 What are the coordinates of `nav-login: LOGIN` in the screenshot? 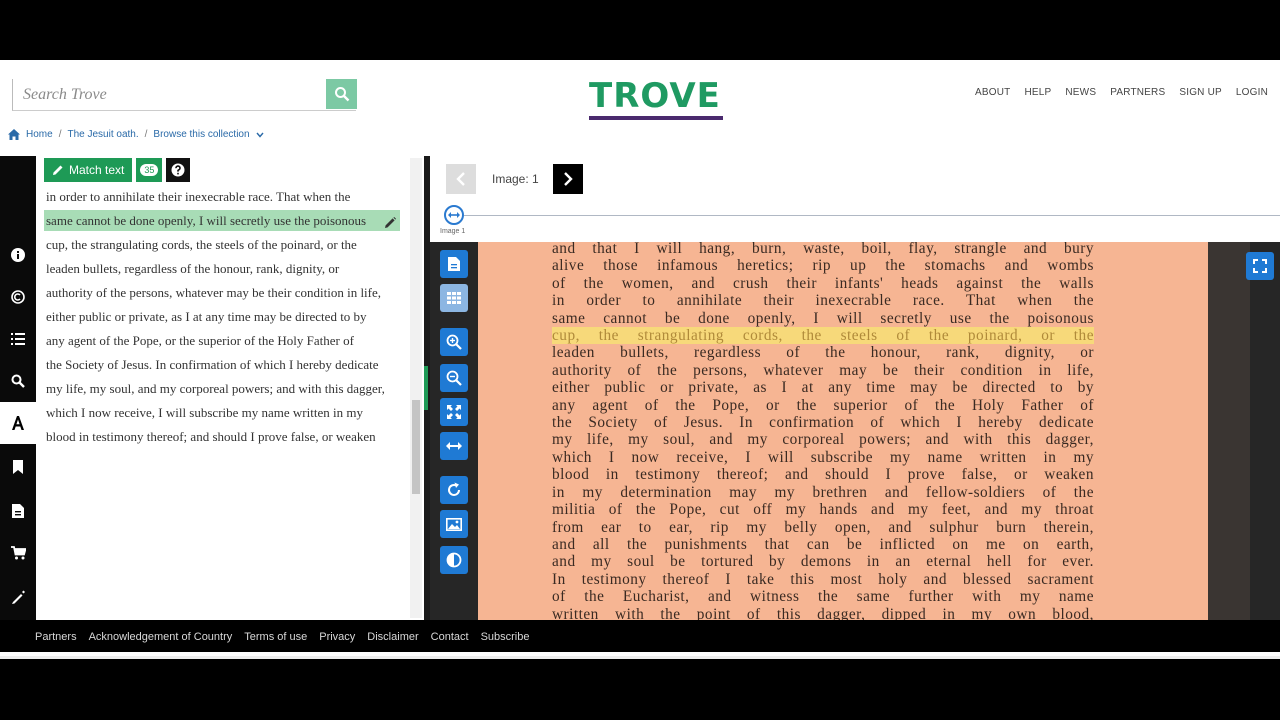 It's located at (1252, 92).